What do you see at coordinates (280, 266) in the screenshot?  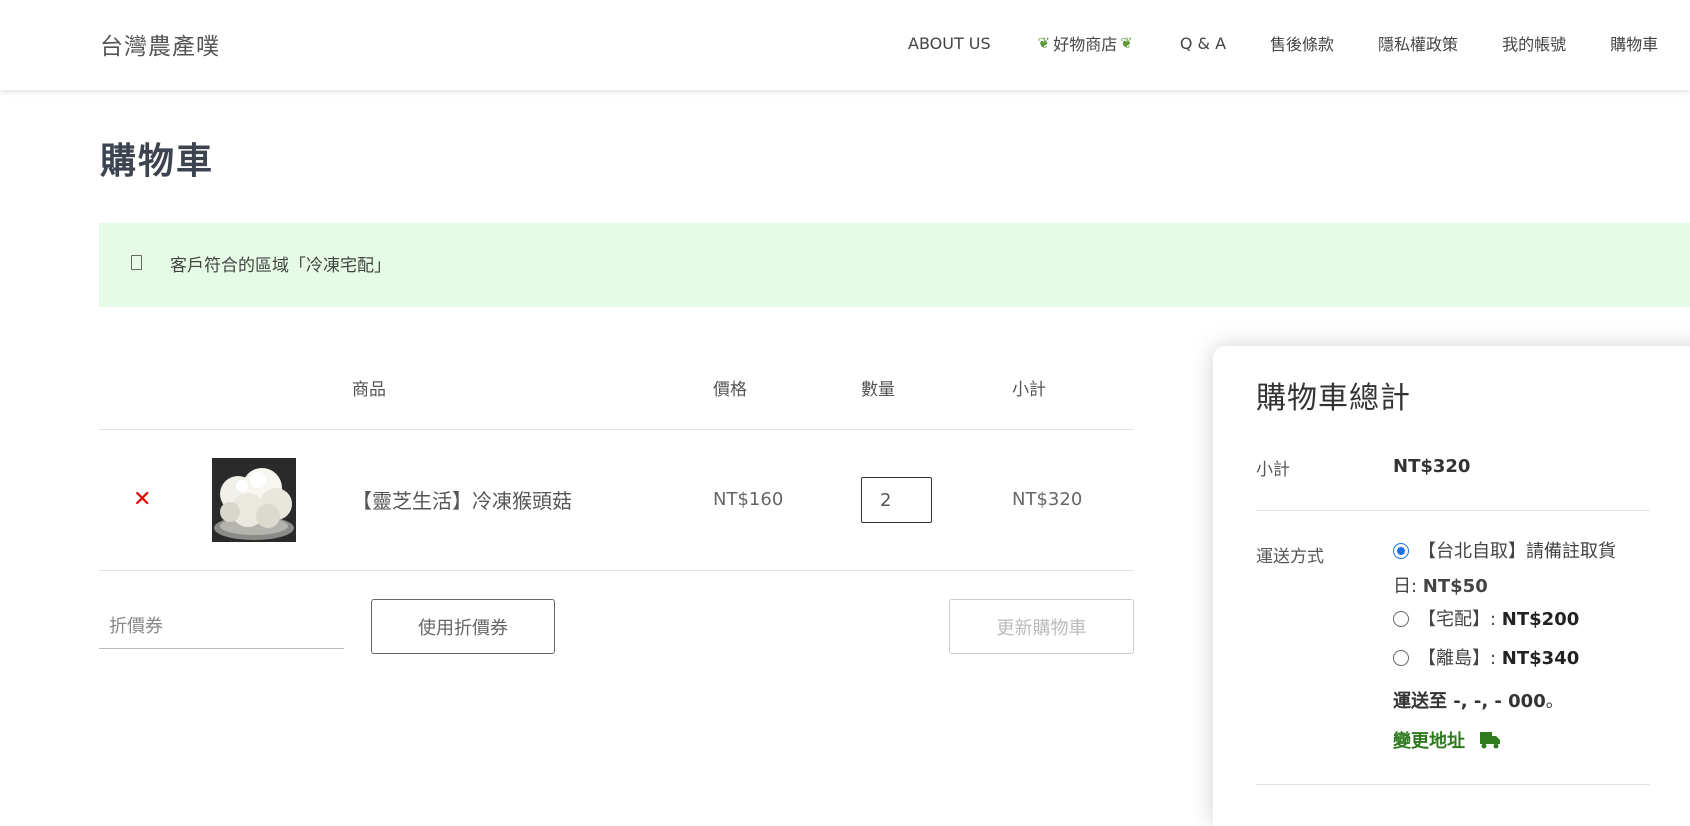 I see `notice-text: 客戶符合的區域「冷凍宅配」` at bounding box center [280, 266].